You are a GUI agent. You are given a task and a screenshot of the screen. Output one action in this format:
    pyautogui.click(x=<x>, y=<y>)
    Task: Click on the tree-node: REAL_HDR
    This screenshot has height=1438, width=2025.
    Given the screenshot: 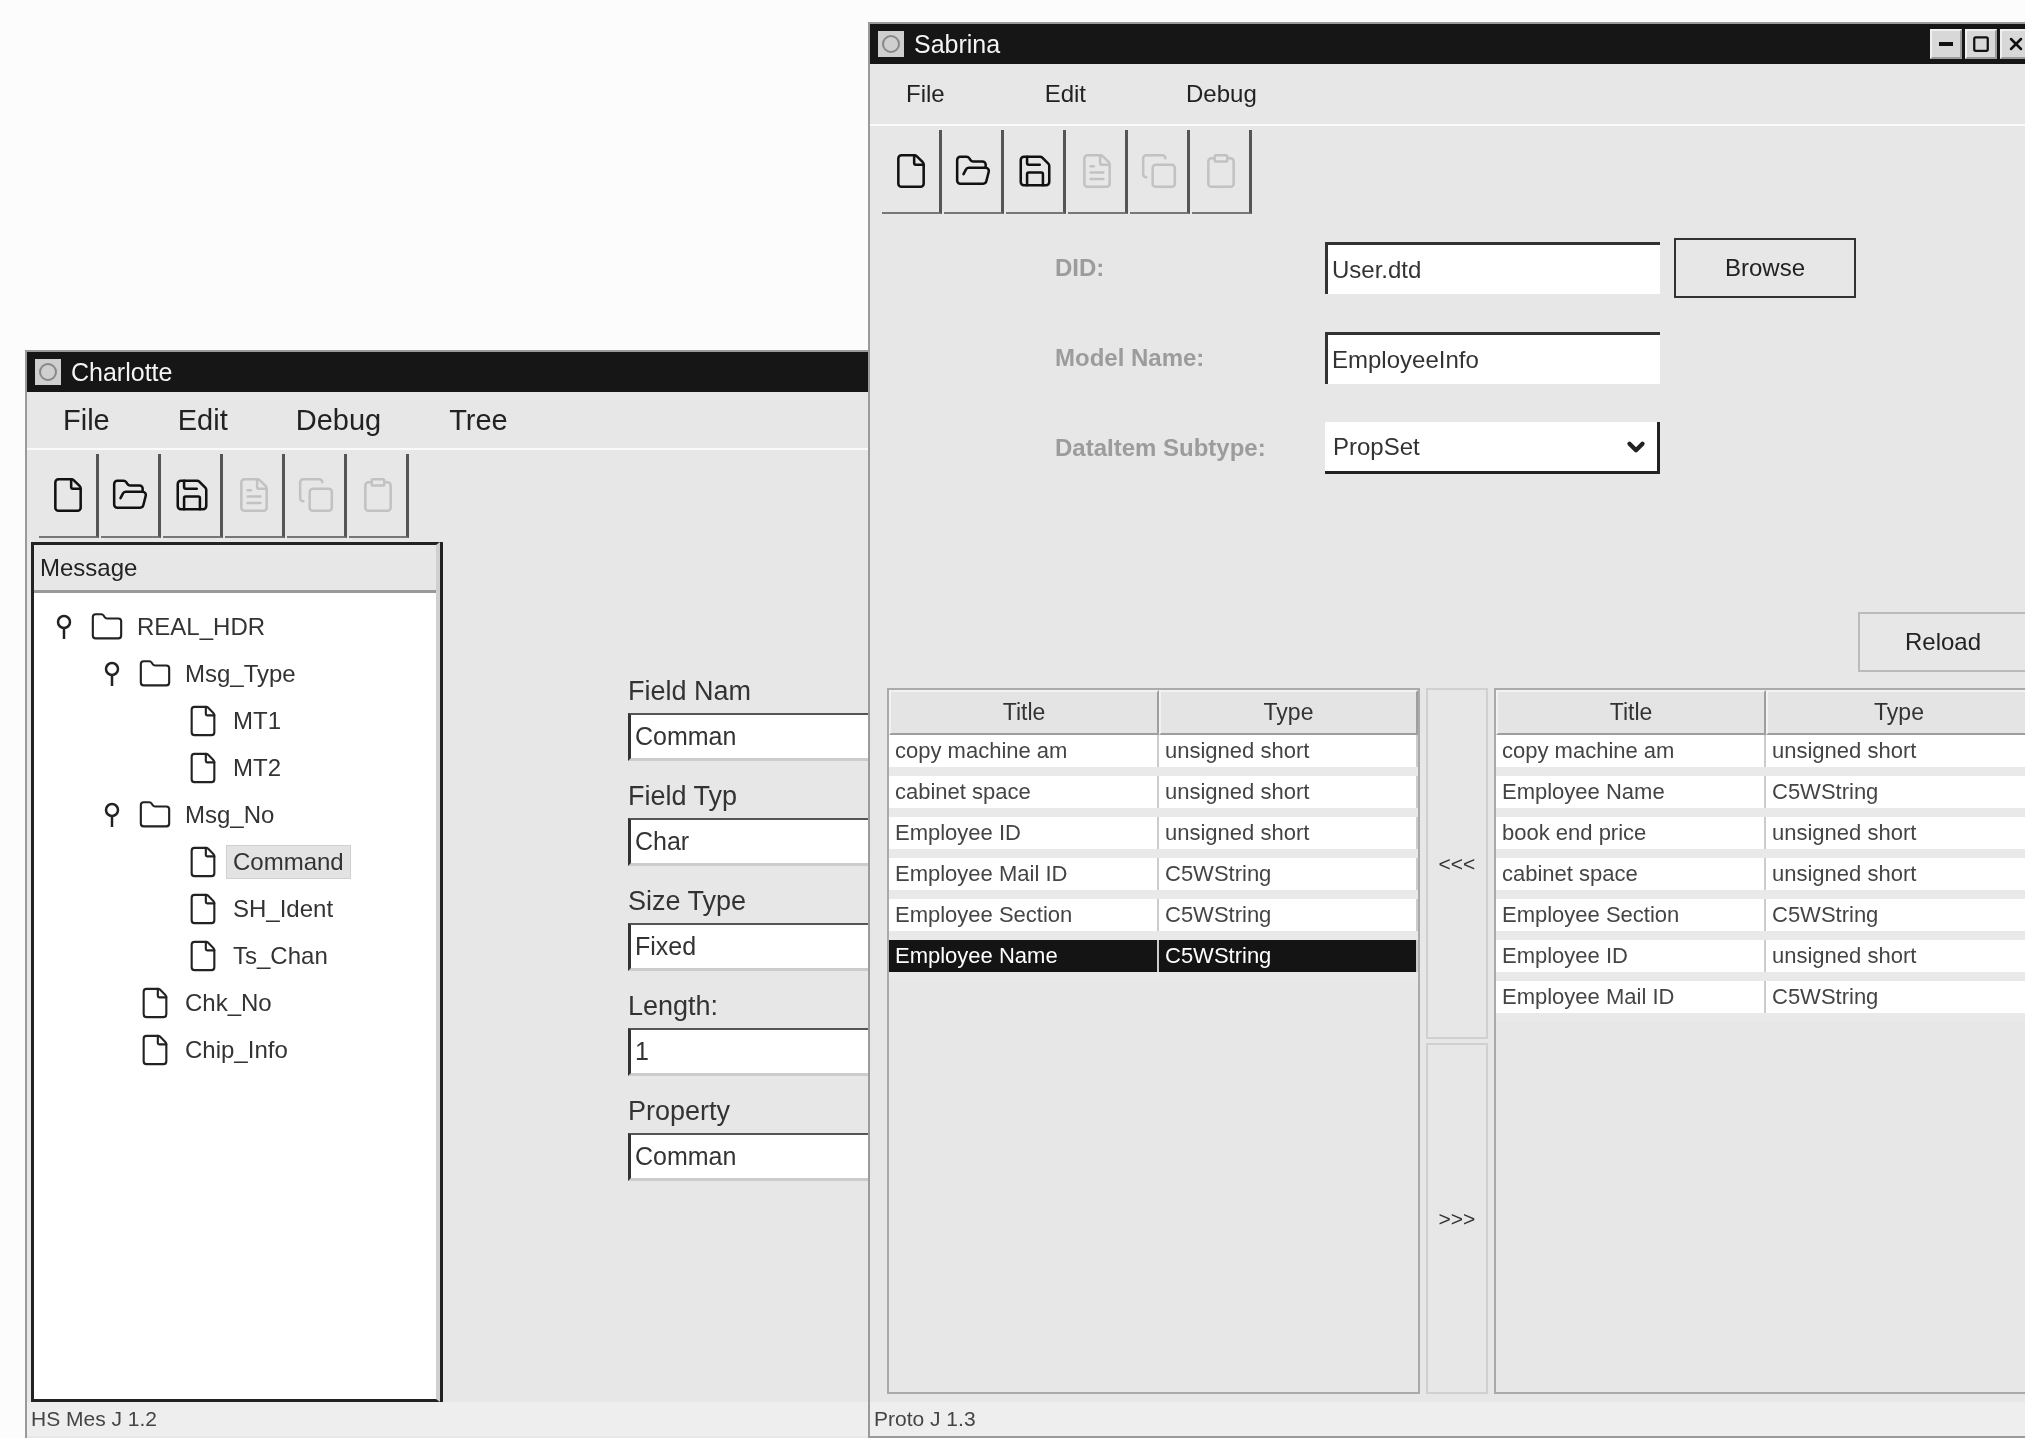 What is the action you would take?
    pyautogui.click(x=201, y=626)
    